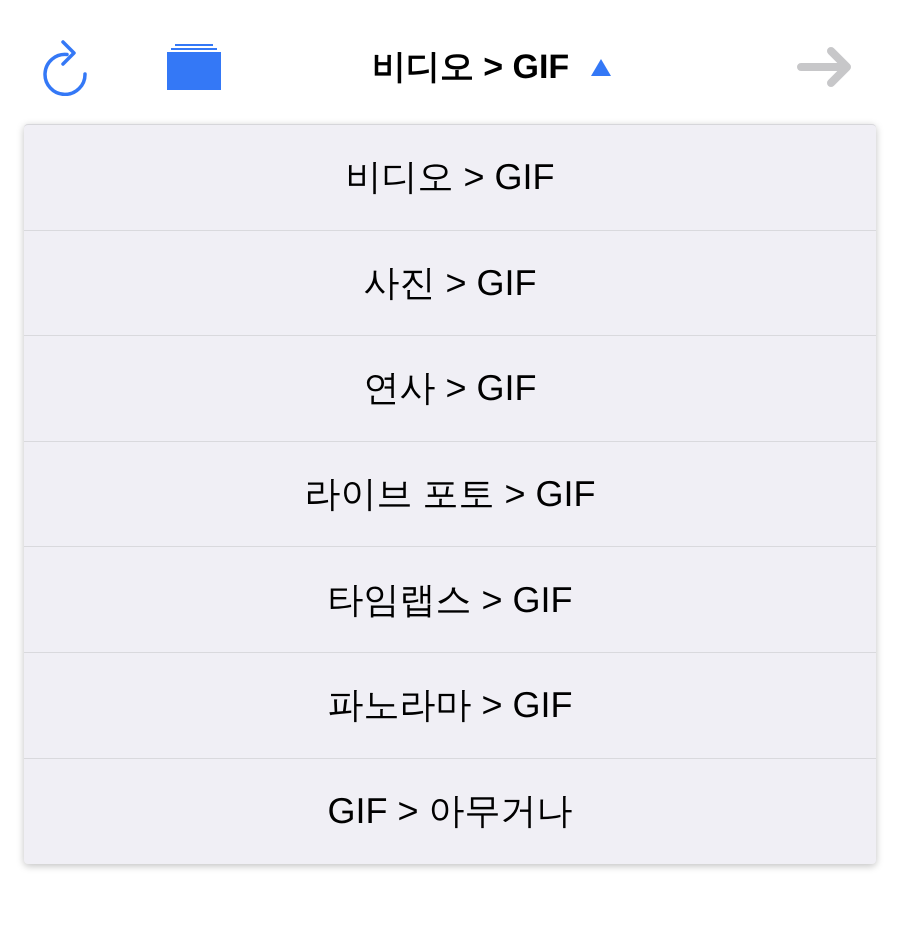  Describe the element at coordinates (450, 389) in the screenshot. I see `menu-item: 연사 > GIF` at that location.